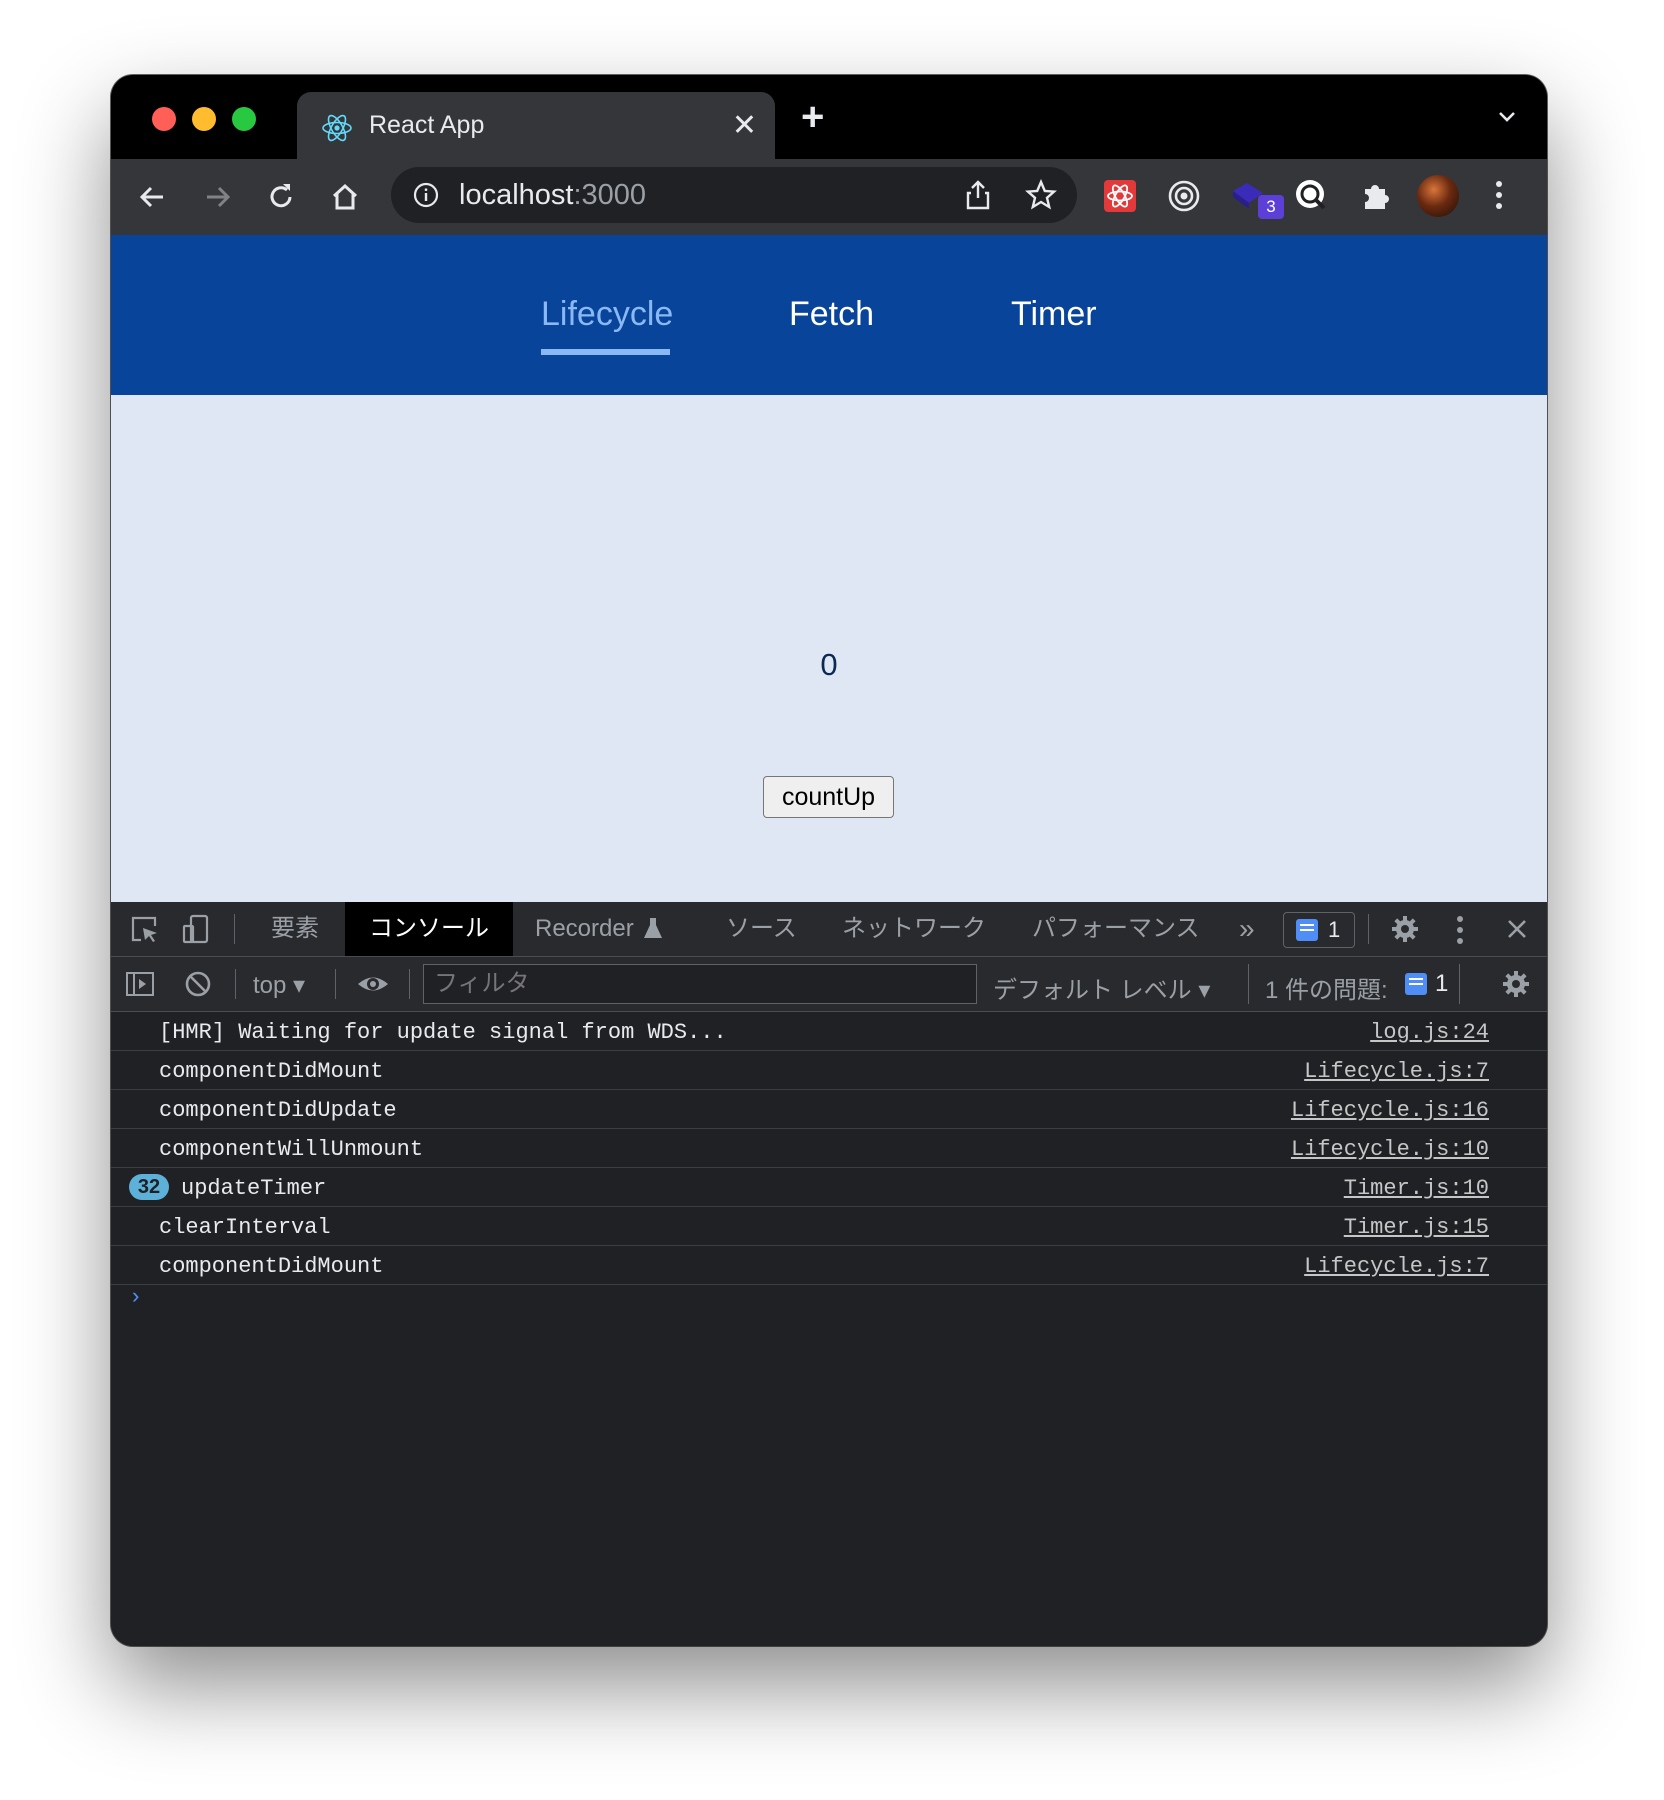 This screenshot has width=1664, height=1800. Describe the element at coordinates (295, 929) in the screenshot. I see `tab-elements: 要素` at that location.